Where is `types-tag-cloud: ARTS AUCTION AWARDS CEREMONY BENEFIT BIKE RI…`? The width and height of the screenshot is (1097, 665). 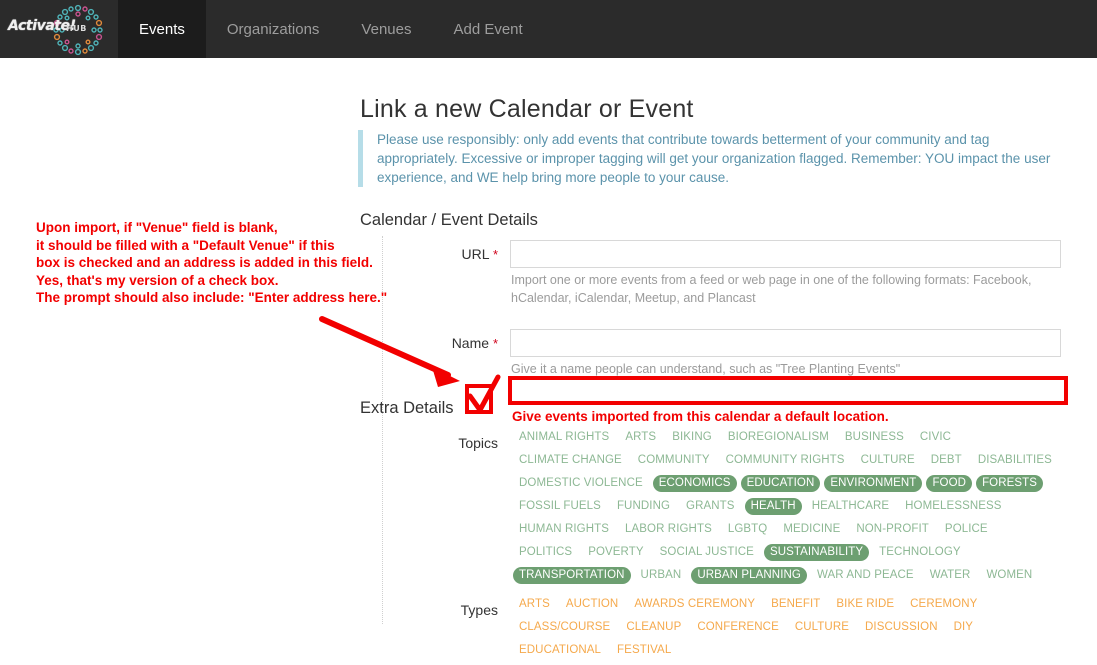
types-tag-cloud: ARTS AUCTION AWARDS CEREMONY BENEFIT BIKE RI… is located at coordinates (793, 630).